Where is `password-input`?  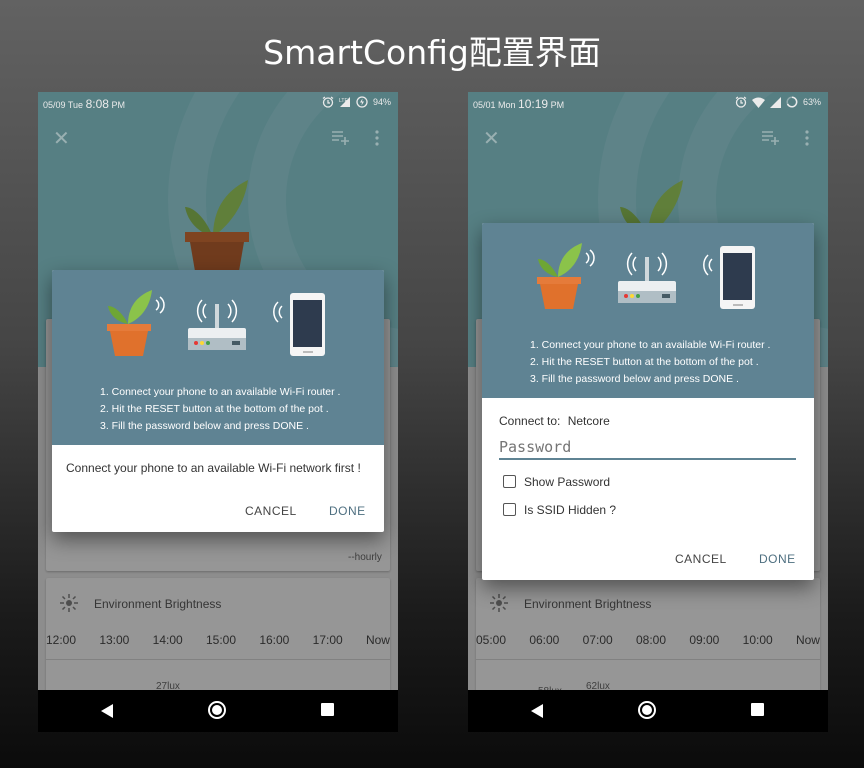
password-input is located at coordinates (647, 448).